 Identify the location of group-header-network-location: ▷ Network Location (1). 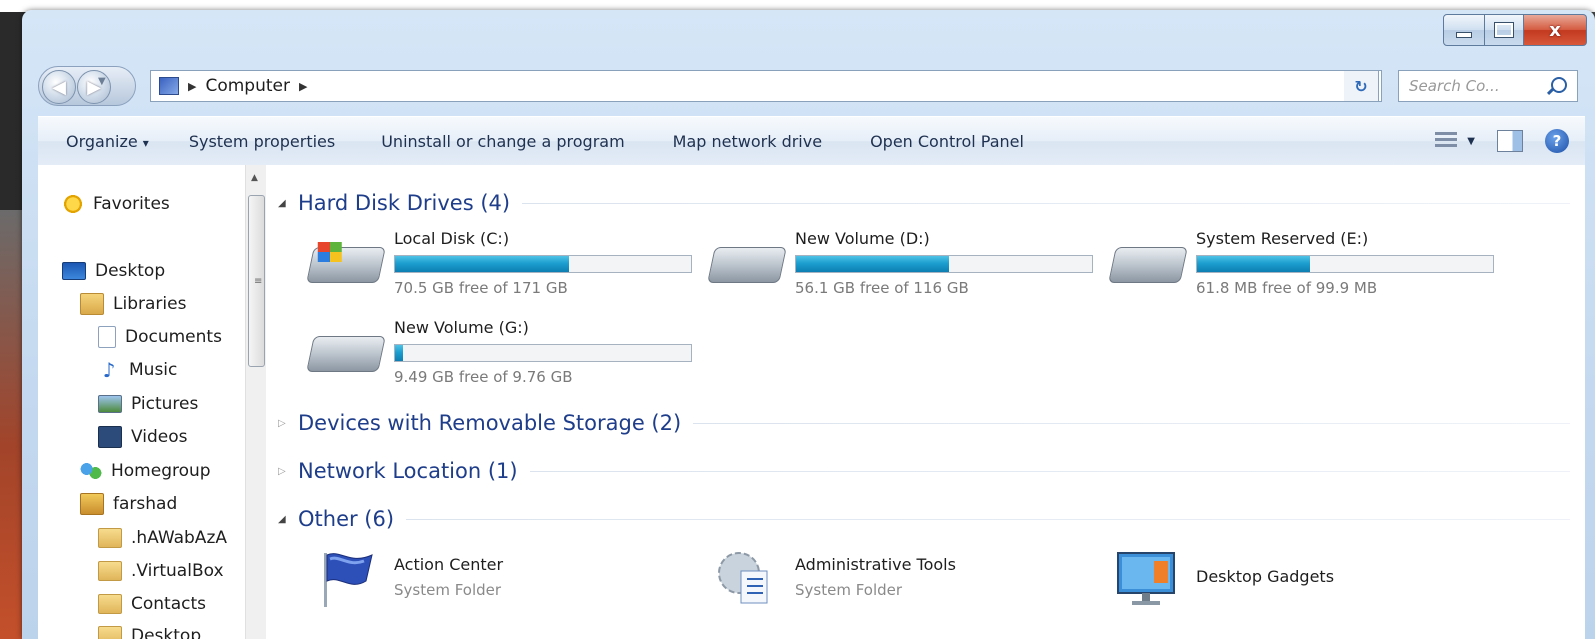
(920, 471).